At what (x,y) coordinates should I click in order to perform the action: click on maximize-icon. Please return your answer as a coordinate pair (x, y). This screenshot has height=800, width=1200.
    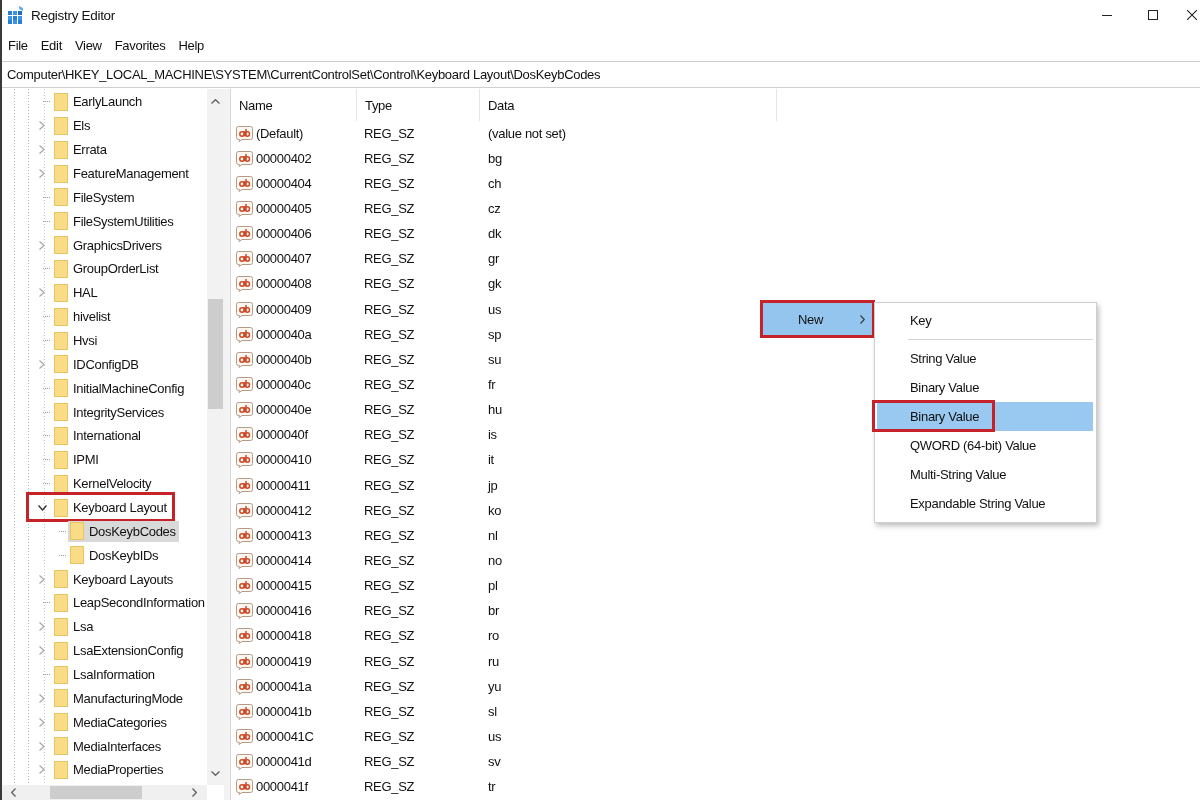
    Looking at the image, I should click on (1153, 15).